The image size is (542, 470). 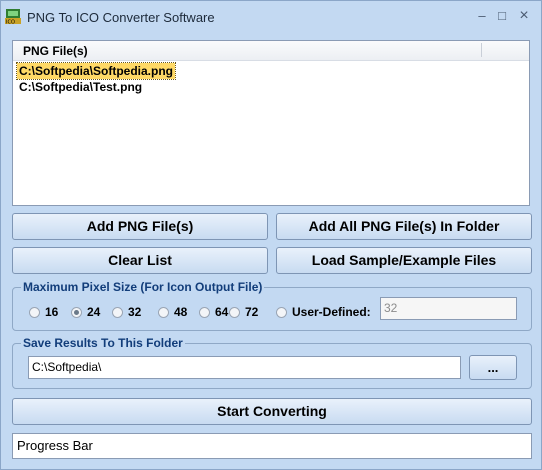 I want to click on radio-user-defined: User-Defined:, so click(x=323, y=312).